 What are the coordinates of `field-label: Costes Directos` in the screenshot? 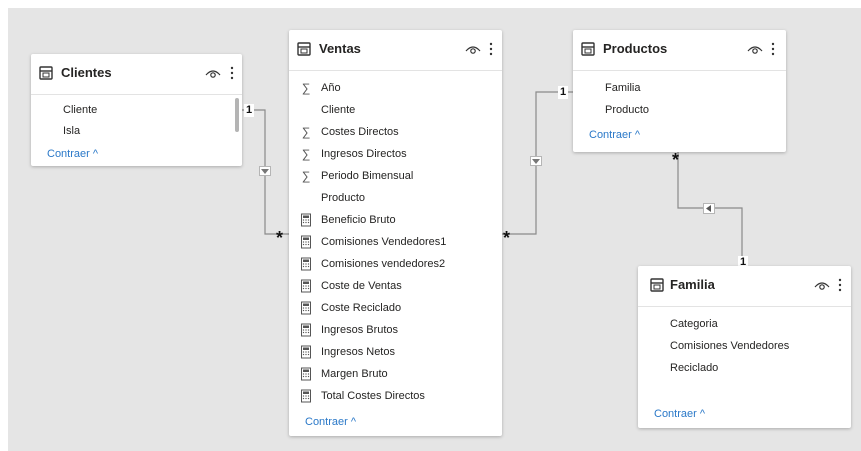 It's located at (360, 132).